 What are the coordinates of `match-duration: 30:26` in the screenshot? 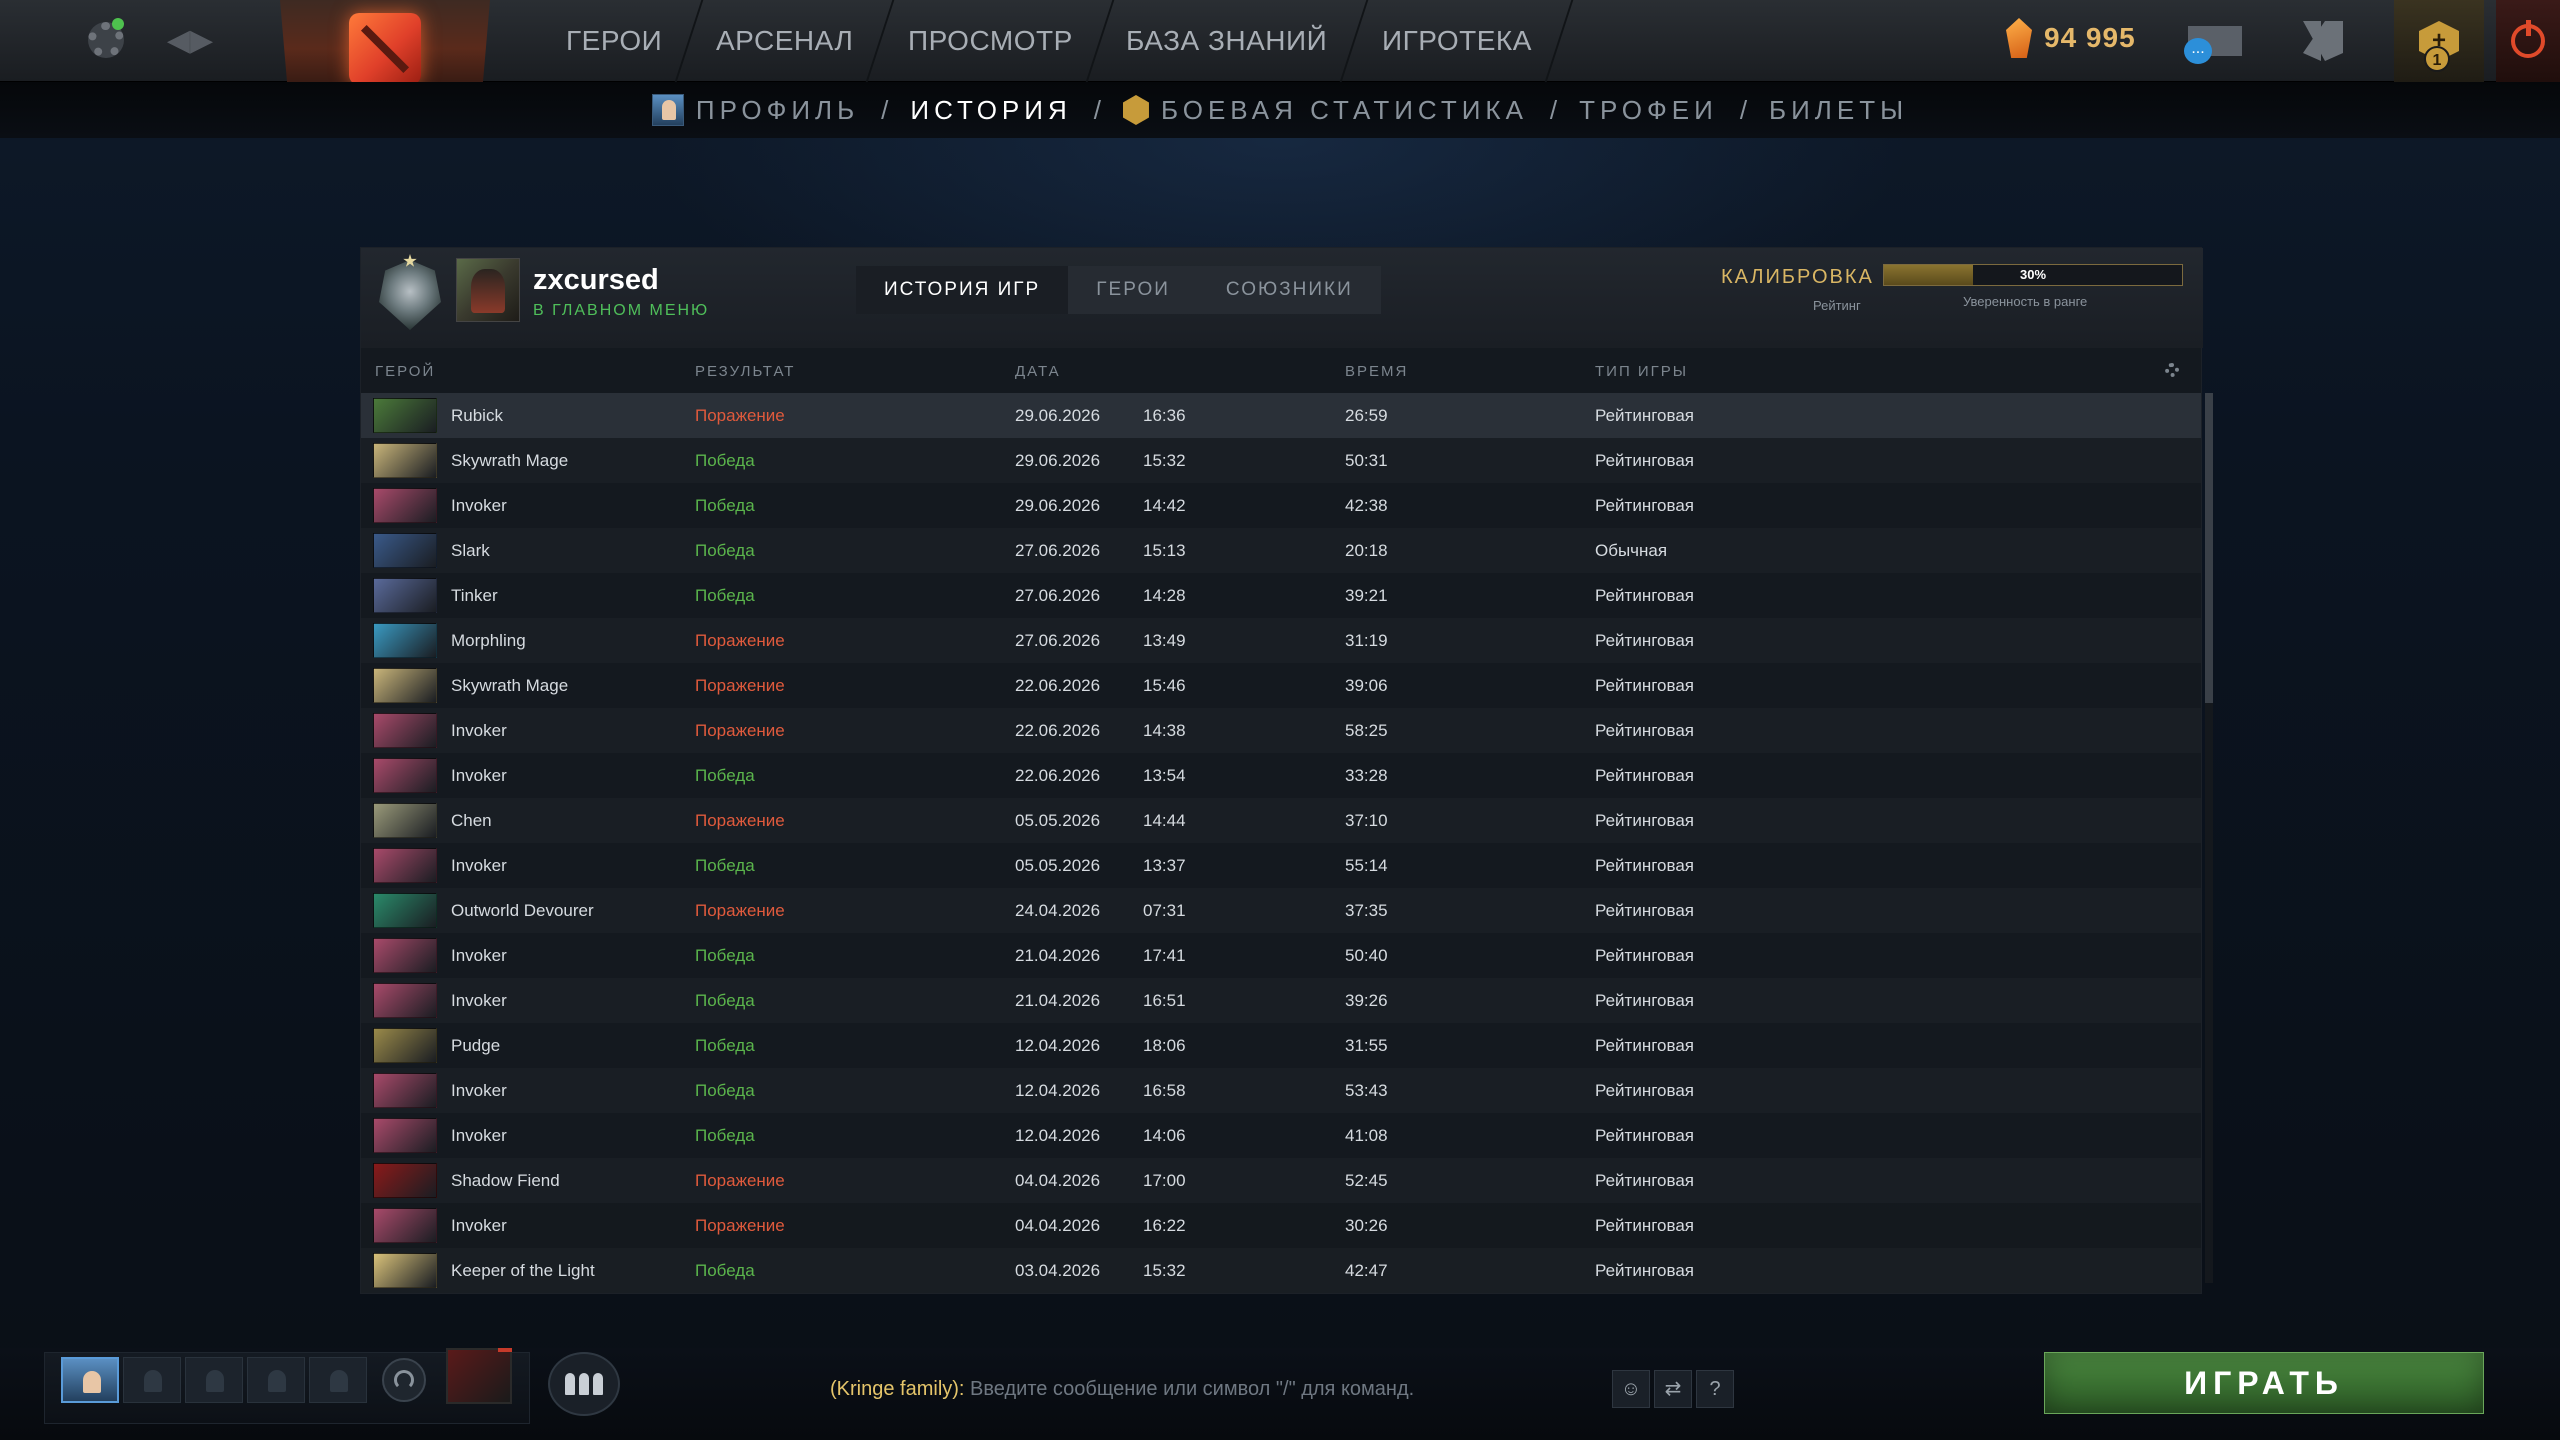 It's located at (1366, 1225).